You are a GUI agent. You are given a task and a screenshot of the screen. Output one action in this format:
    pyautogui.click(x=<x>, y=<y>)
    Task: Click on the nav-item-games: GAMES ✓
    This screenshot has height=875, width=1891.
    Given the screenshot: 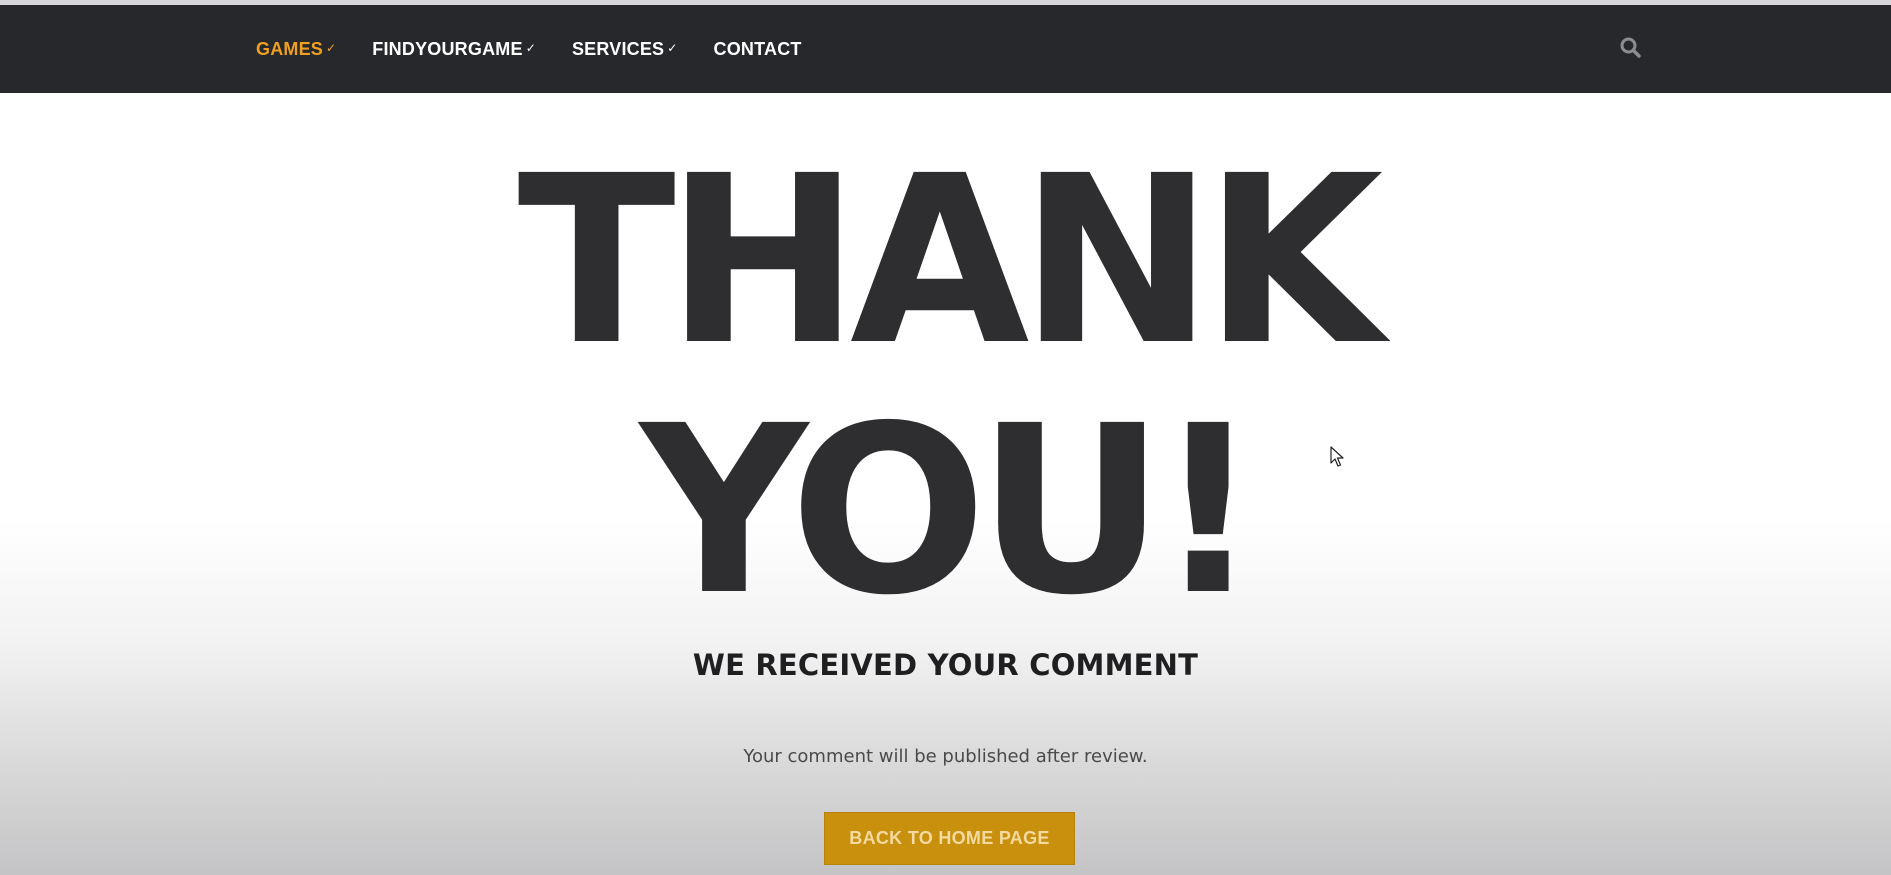 What is the action you would take?
    pyautogui.click(x=296, y=49)
    